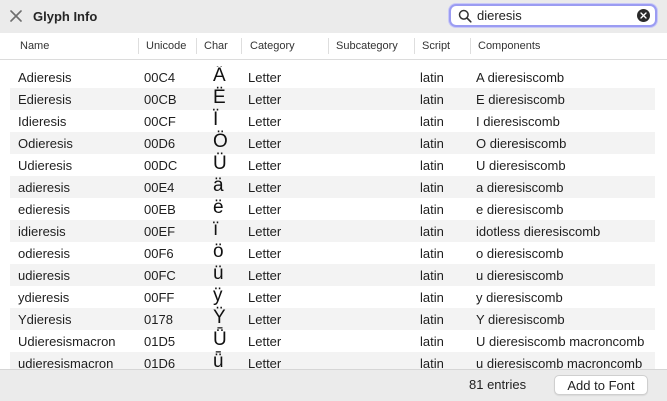  Describe the element at coordinates (216, 119) in the screenshot. I see `cell-char: Ï` at that location.